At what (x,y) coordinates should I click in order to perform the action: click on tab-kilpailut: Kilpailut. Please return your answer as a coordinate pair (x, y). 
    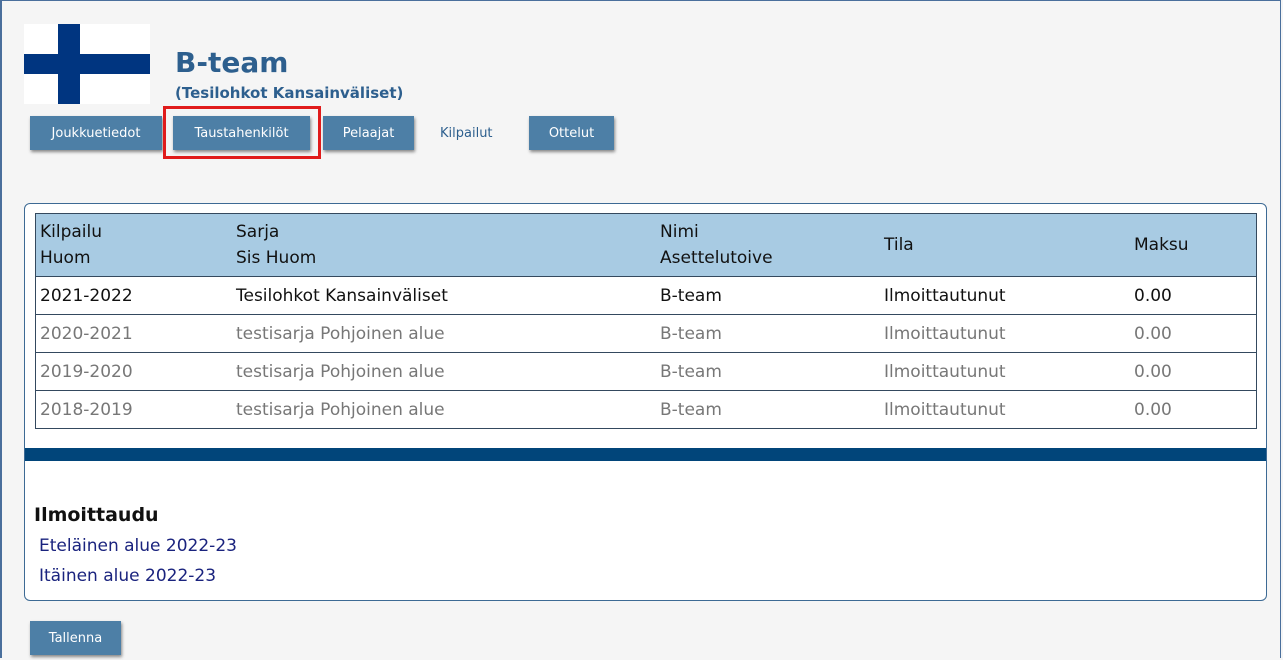
    Looking at the image, I should click on (466, 133).